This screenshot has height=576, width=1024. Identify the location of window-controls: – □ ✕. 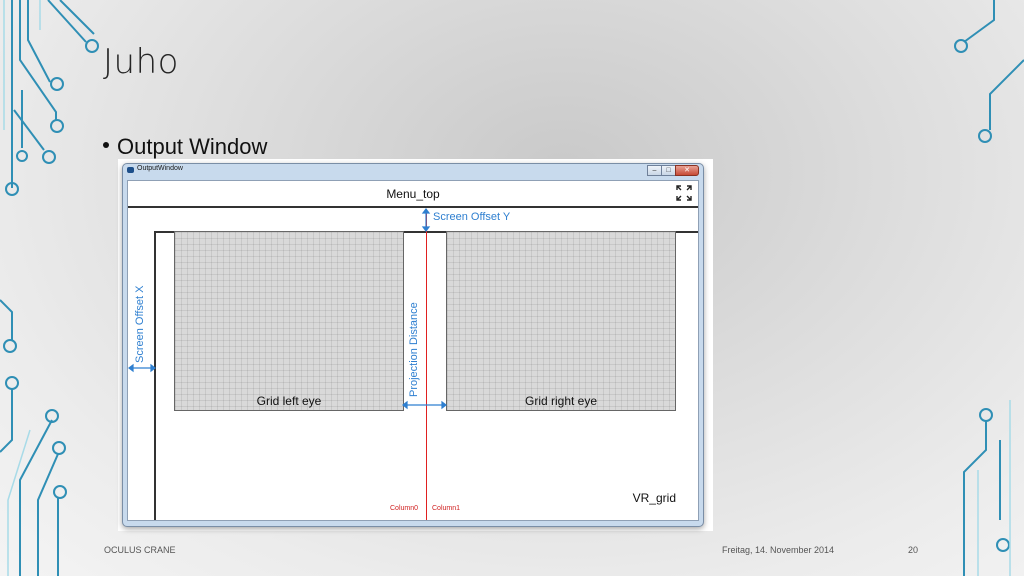
(673, 170).